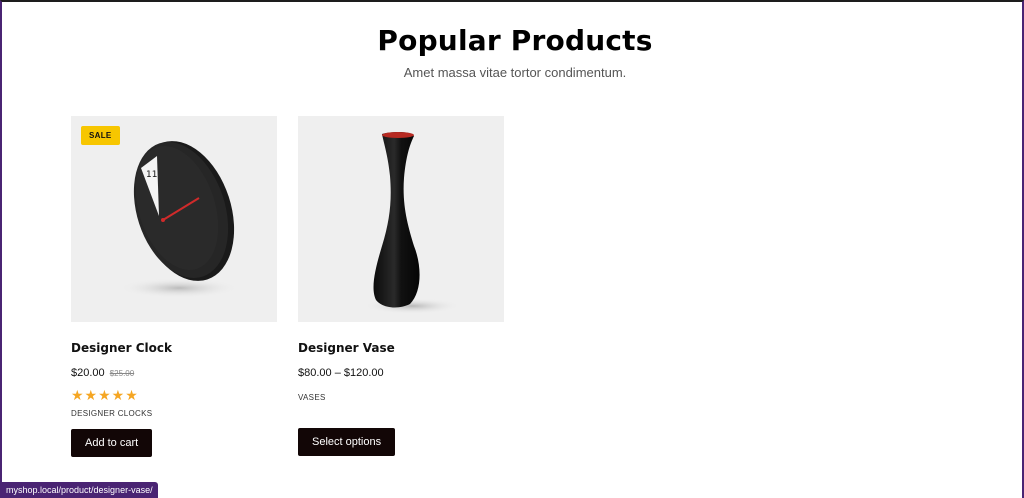  Describe the element at coordinates (515, 72) in the screenshot. I see `section-subtitle: Amet massa vitae tortor condimentum.` at that location.